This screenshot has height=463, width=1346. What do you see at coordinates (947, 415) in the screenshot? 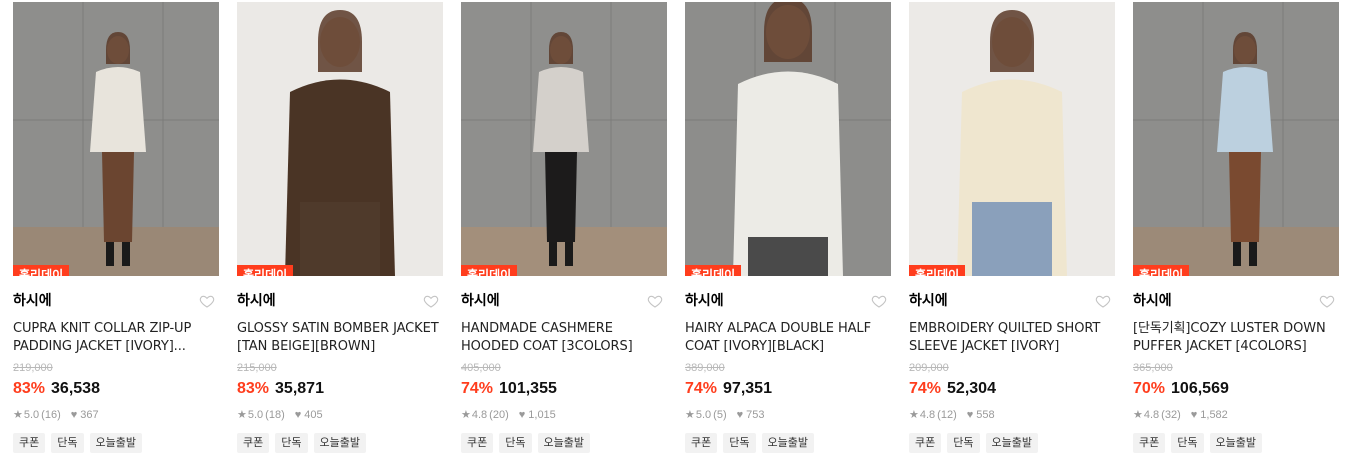
I see `review-count: (12)` at bounding box center [947, 415].